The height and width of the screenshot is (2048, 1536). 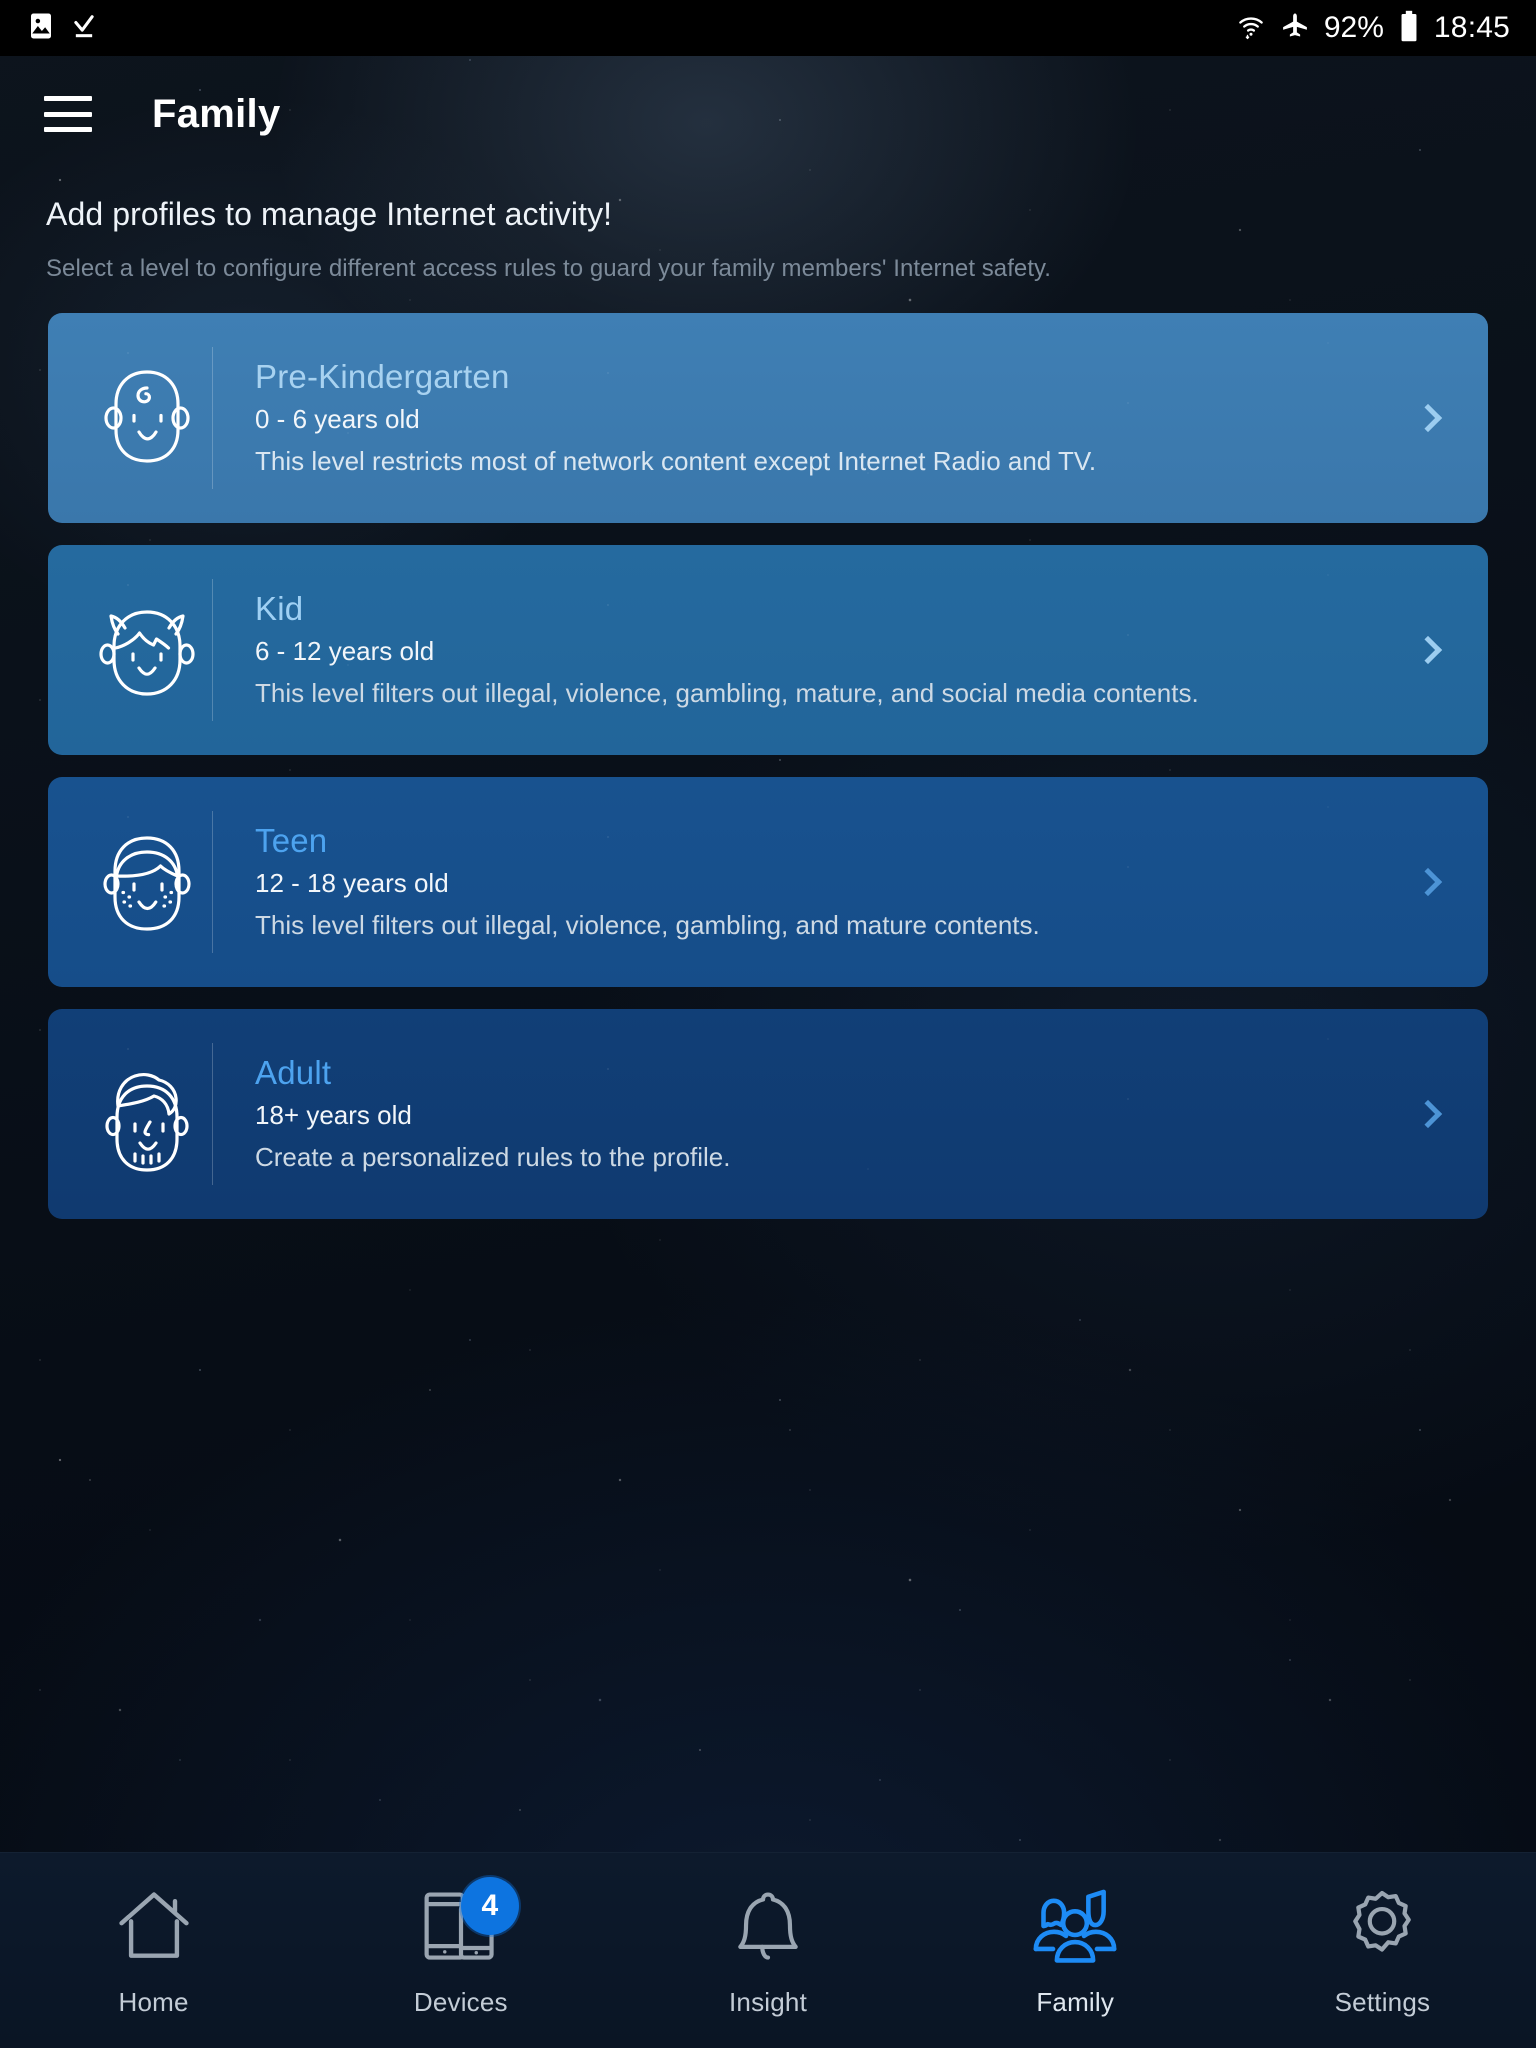 I want to click on home-icon, so click(x=154, y=1926).